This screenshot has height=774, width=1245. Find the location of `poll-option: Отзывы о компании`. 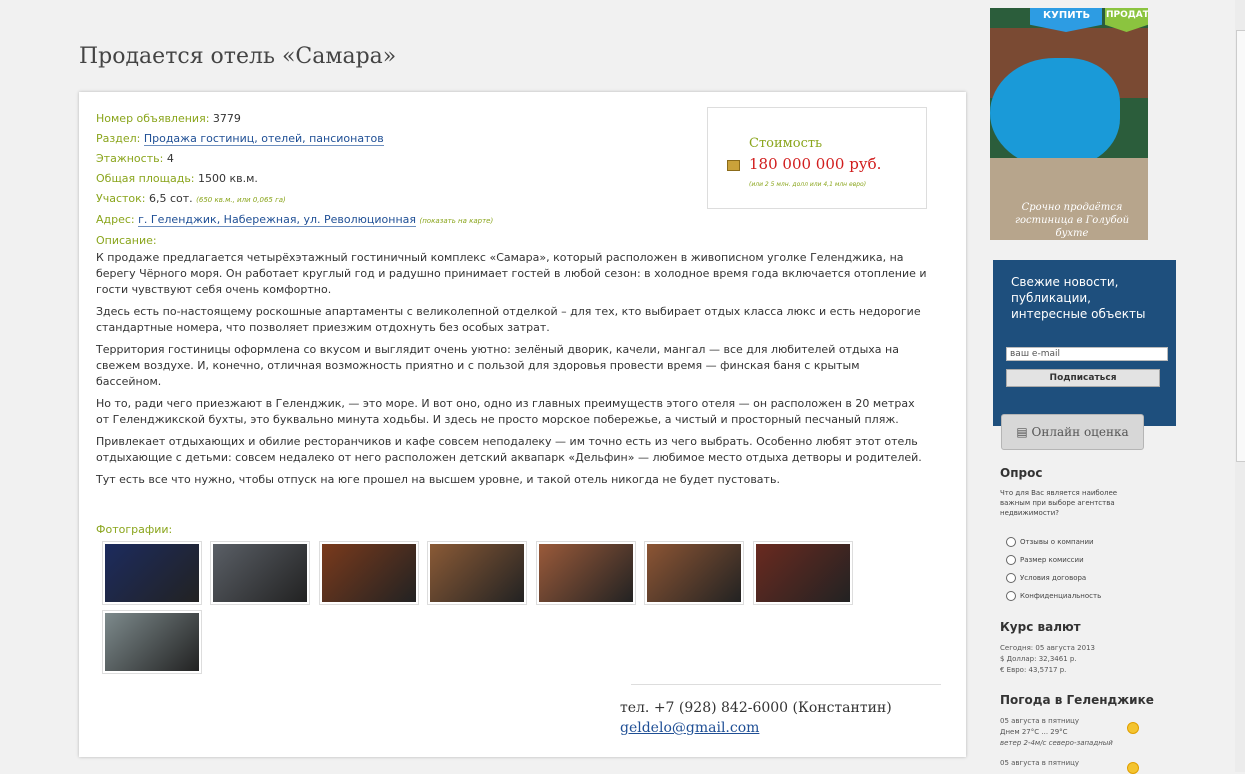

poll-option: Отзывы о компании is located at coordinates (1050, 542).